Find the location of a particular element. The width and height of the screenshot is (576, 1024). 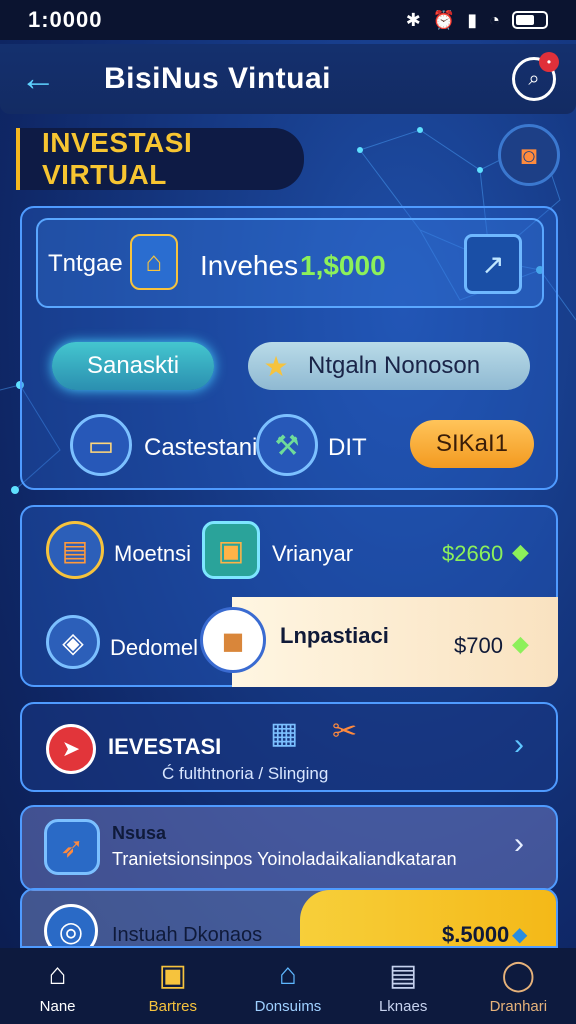

nav-dranhari-label: Dranhari is located at coordinates (518, 1006).